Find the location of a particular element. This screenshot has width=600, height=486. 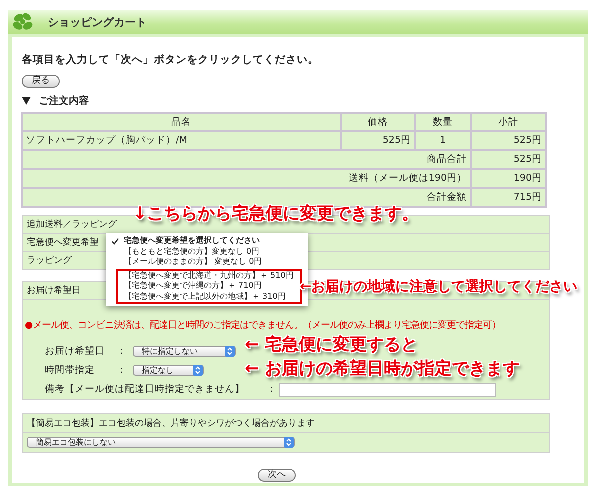

triangle-icon is located at coordinates (26, 101).